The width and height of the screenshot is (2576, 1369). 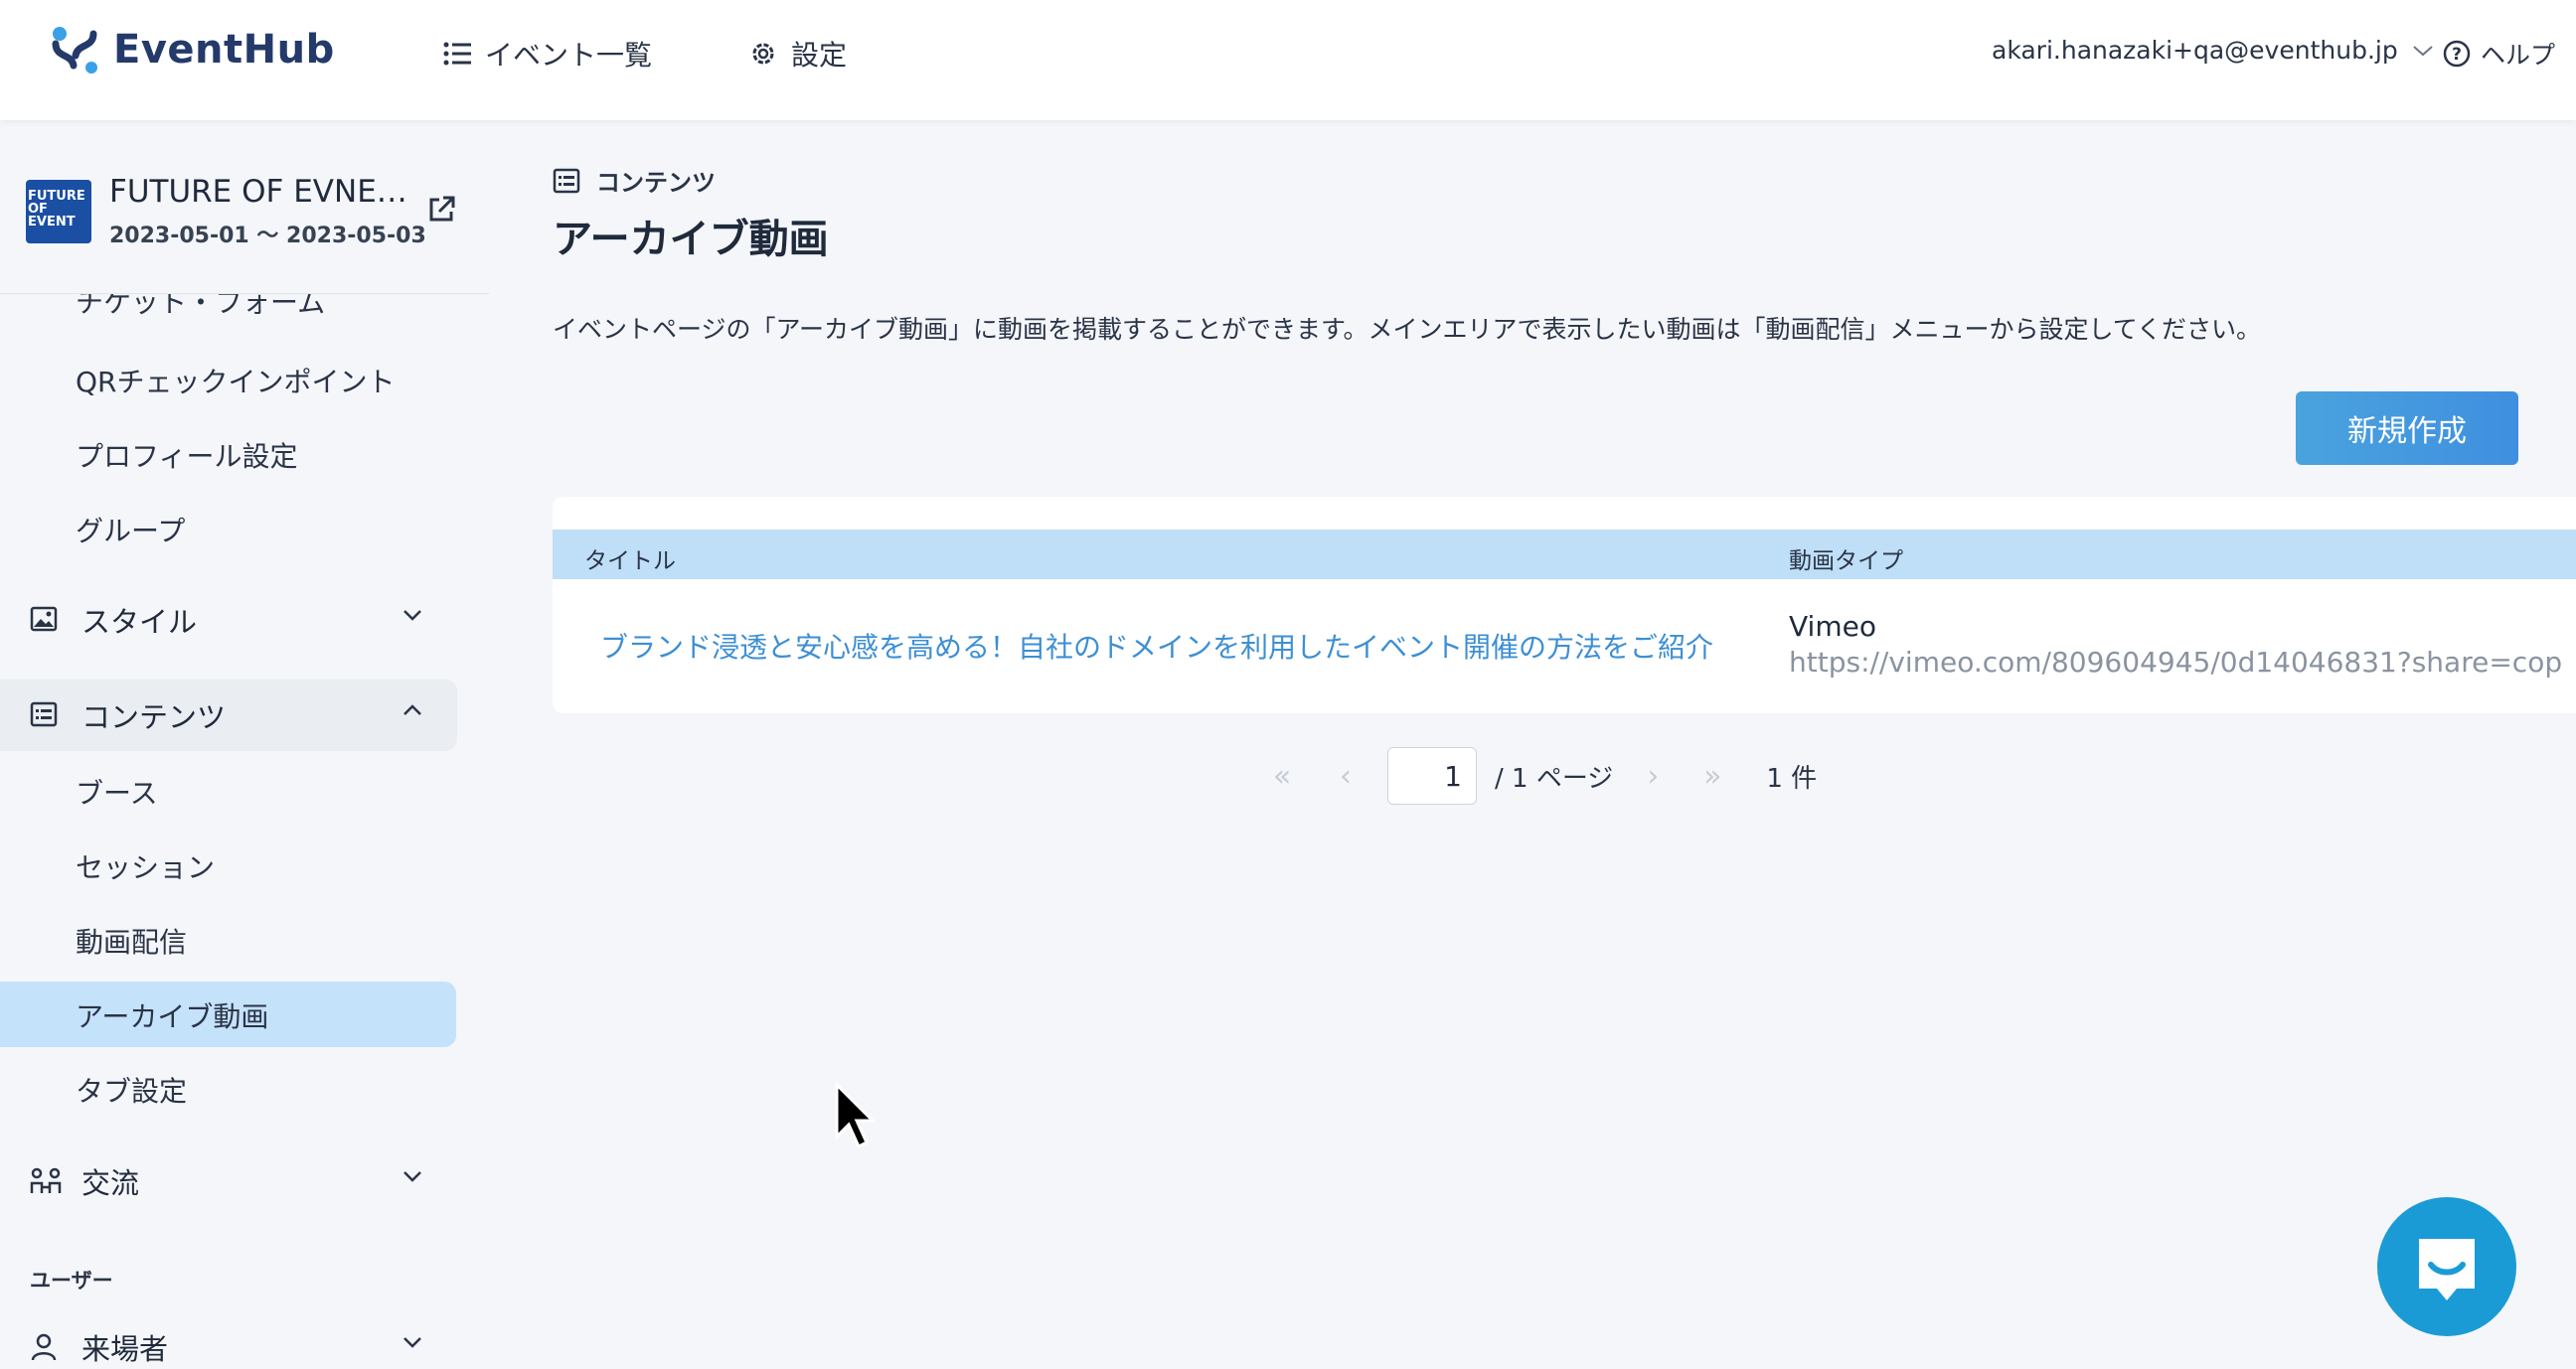 I want to click on breadcrumb: コンテンツ, so click(x=634, y=180).